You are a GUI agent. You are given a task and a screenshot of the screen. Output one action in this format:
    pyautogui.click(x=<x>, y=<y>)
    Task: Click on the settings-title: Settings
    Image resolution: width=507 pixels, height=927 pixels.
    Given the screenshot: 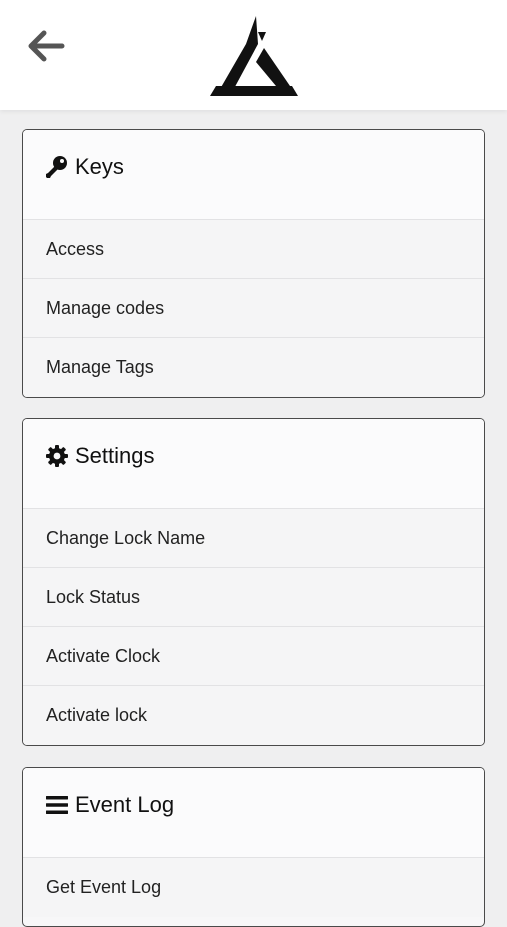 What is the action you would take?
    pyautogui.click(x=115, y=455)
    